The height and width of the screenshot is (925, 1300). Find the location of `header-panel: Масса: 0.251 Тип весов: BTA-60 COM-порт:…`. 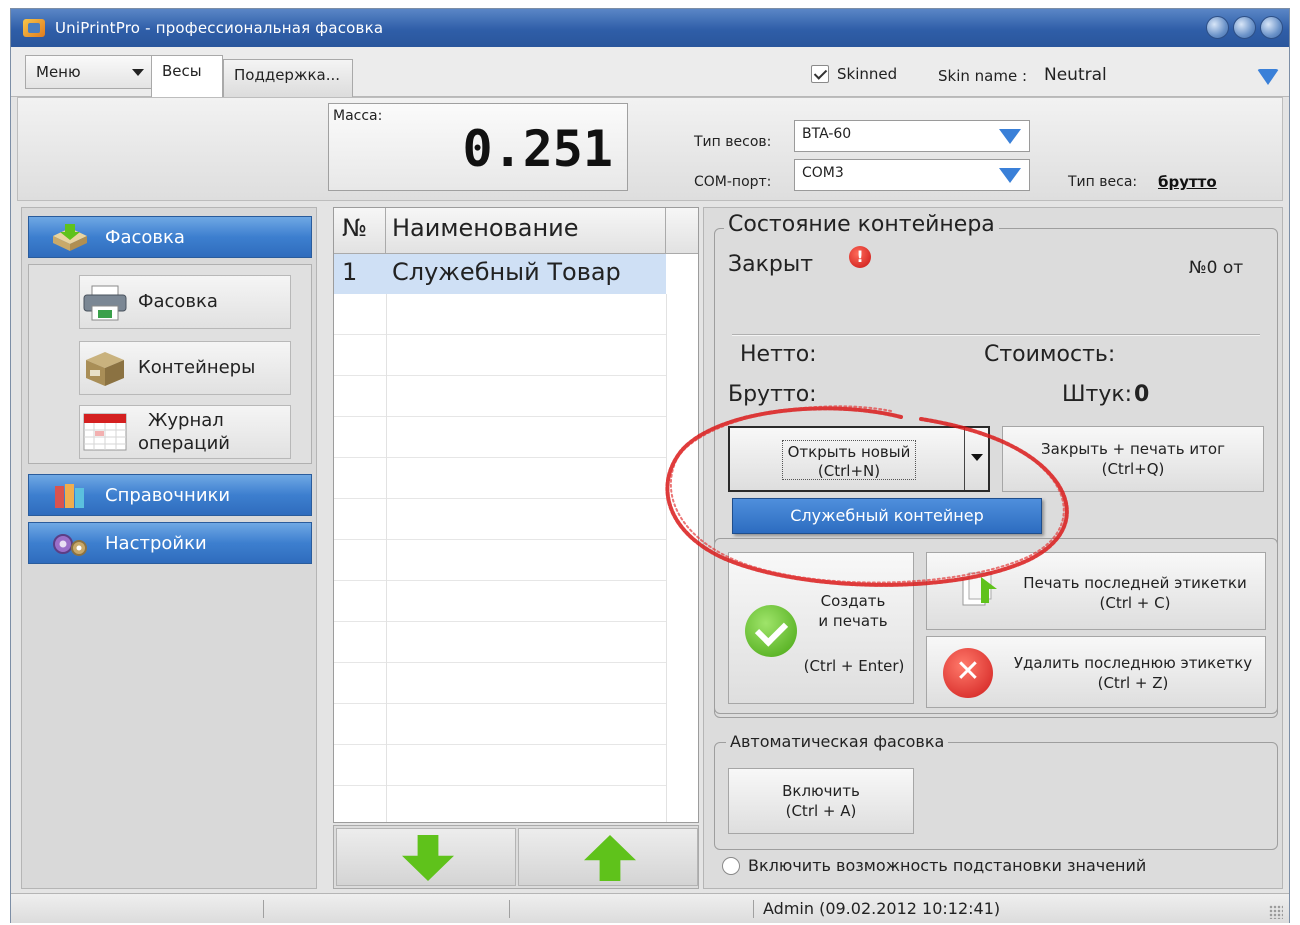

header-panel: Масса: 0.251 Тип весов: BTA-60 COM-порт:… is located at coordinates (650, 149).